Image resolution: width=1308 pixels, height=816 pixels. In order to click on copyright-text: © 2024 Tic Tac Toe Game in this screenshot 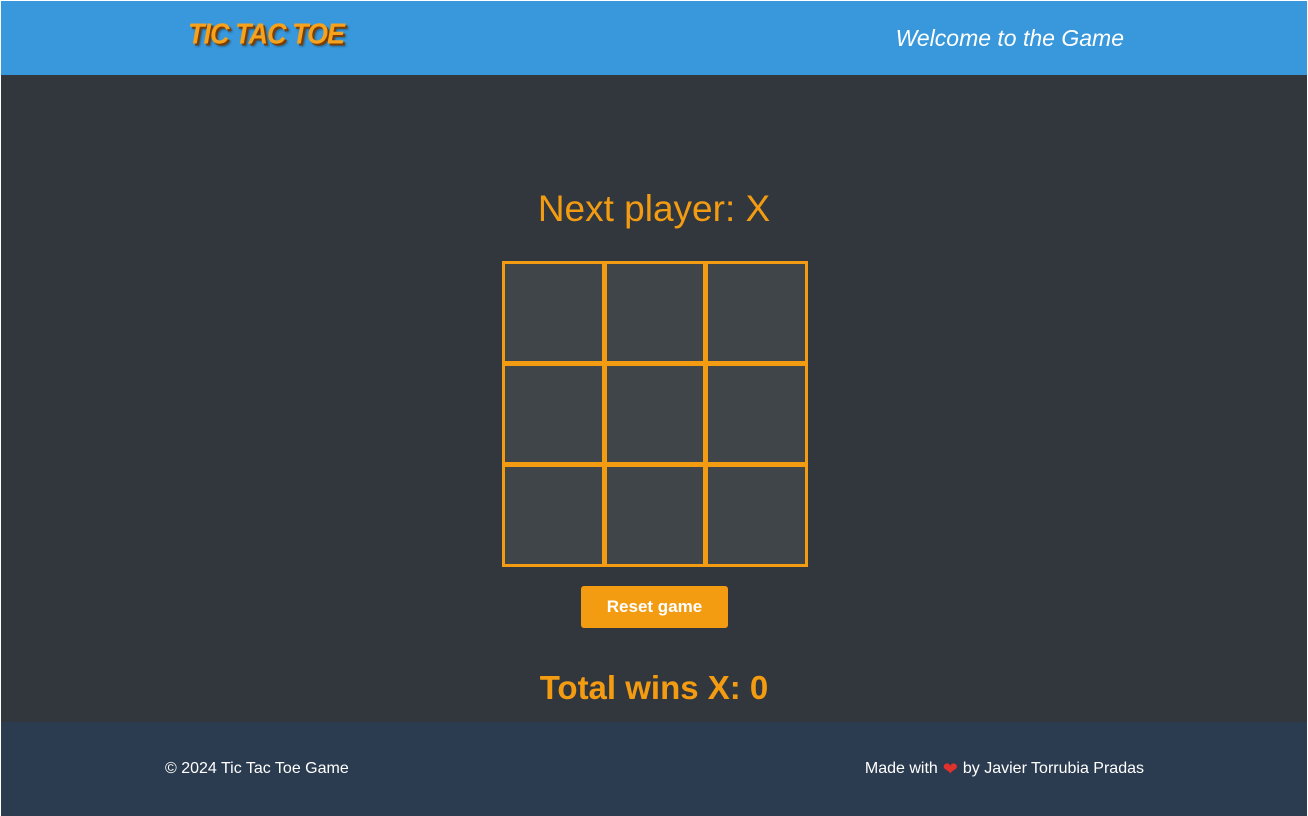, I will do `click(257, 768)`.